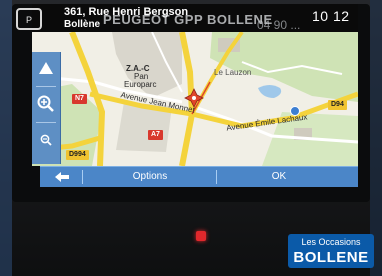 This screenshot has height=276, width=382. I want to click on badge-subtitle: Les Occasions, so click(331, 242).